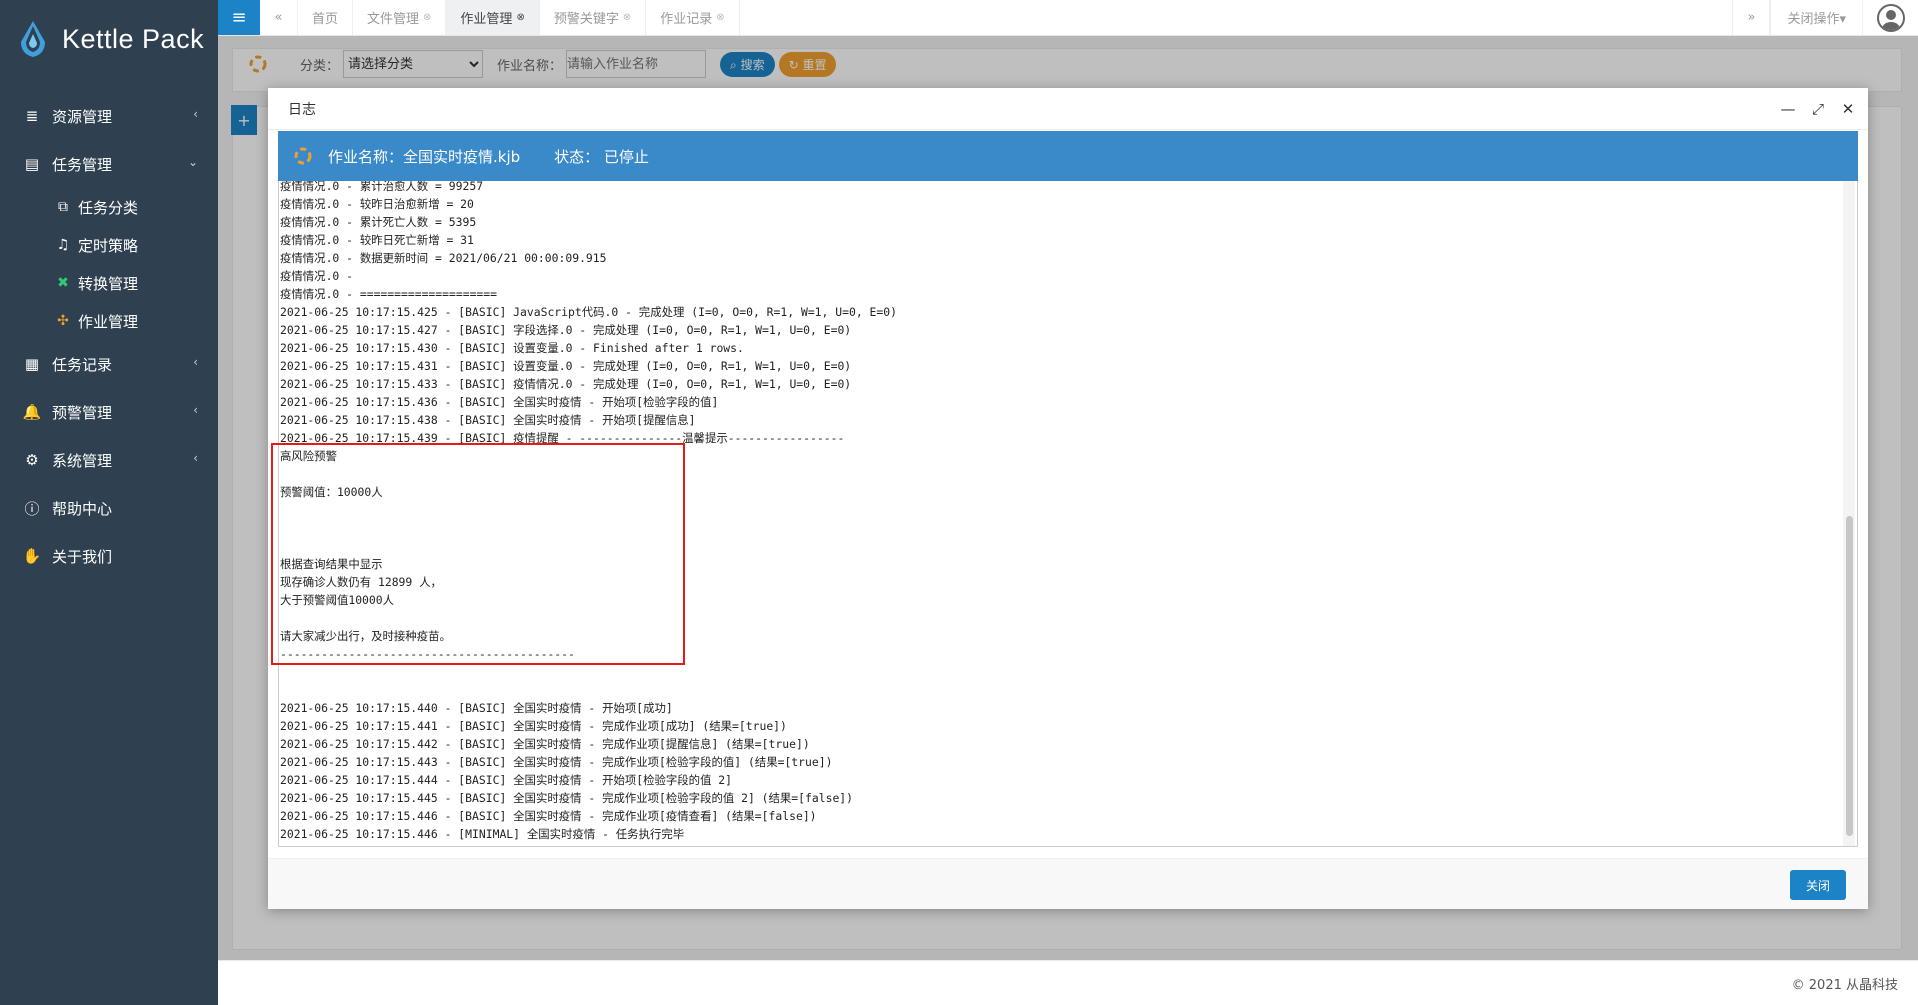 This screenshot has height=1005, width=1918. Describe the element at coordinates (82, 412) in the screenshot. I see `sidebar-item-label: 预警管理` at that location.